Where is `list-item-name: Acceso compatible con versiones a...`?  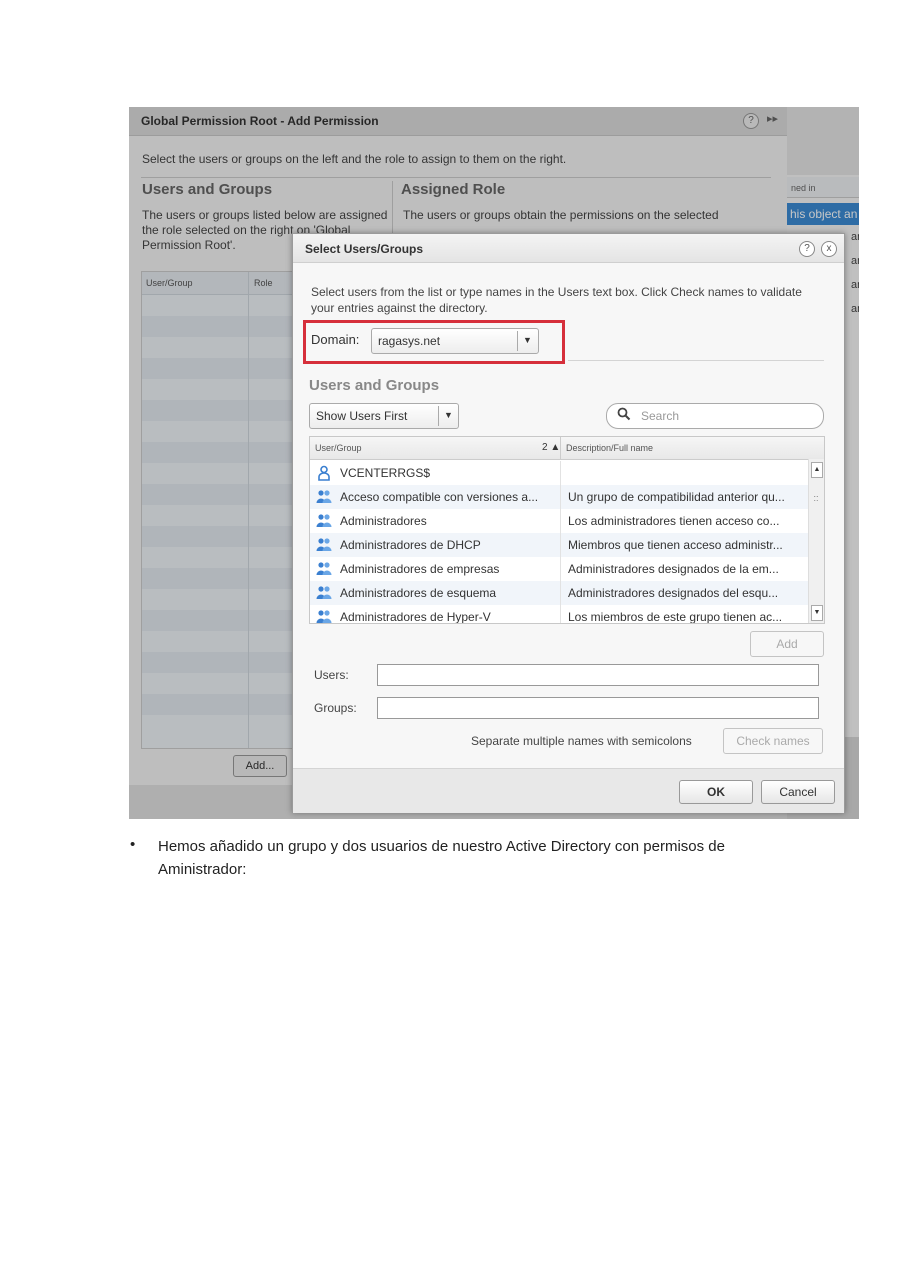 list-item-name: Acceso compatible con versiones a... is located at coordinates (439, 497).